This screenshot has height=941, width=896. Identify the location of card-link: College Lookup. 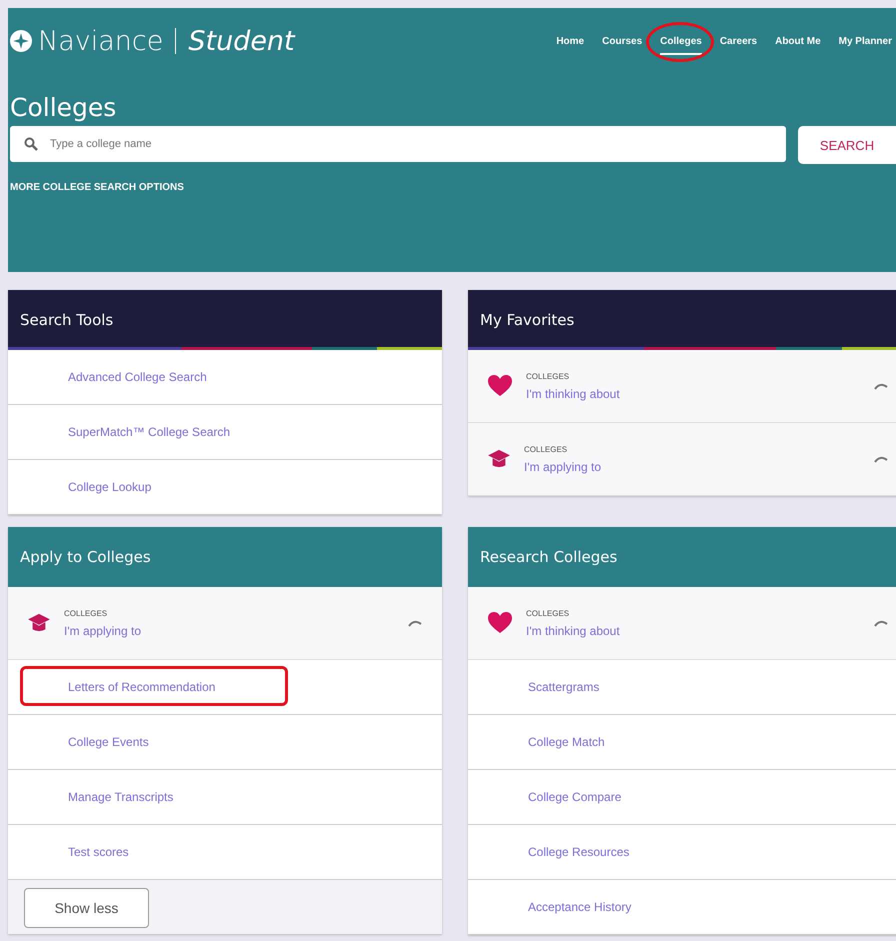
(110, 487).